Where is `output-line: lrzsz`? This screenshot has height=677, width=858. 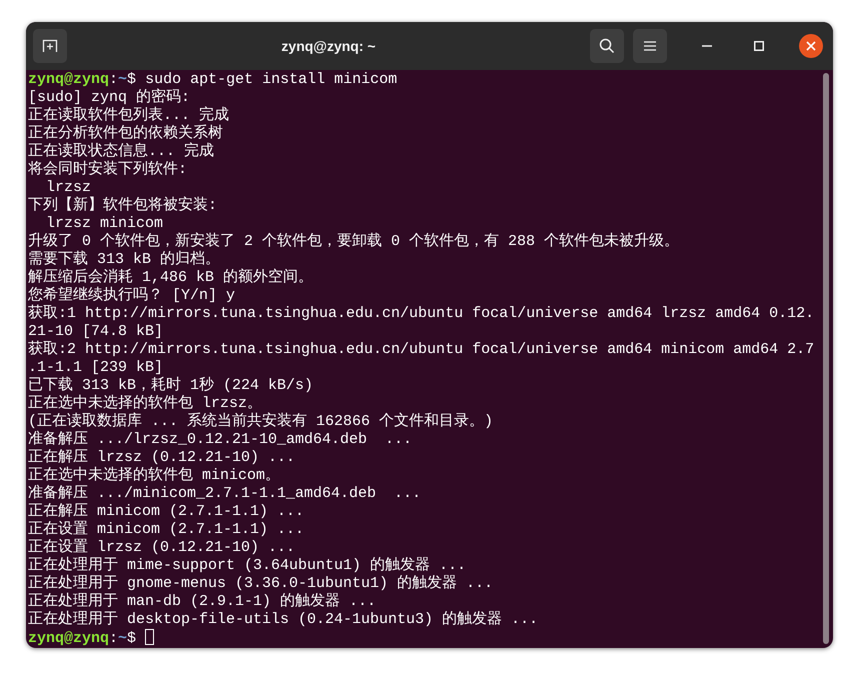
output-line: lrzsz is located at coordinates (68, 187).